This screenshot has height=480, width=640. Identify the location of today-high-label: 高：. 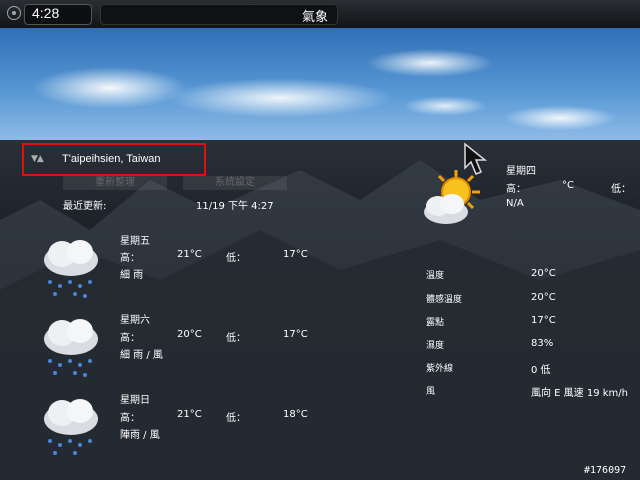
(516, 189).